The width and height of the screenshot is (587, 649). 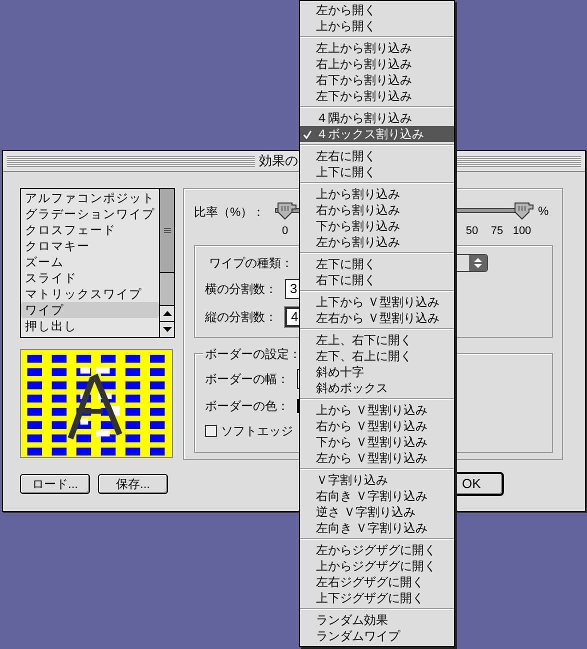 What do you see at coordinates (377, 620) in the screenshot?
I see `menu-item: ランダム効果` at bounding box center [377, 620].